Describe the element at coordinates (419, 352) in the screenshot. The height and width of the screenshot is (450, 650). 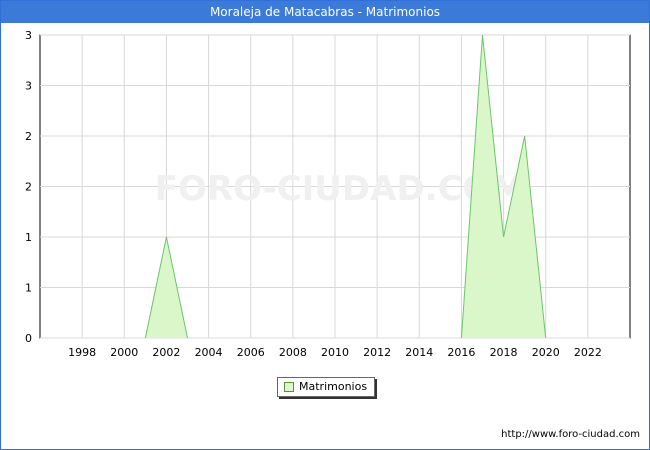
I see `x-tick-label: 2014` at that location.